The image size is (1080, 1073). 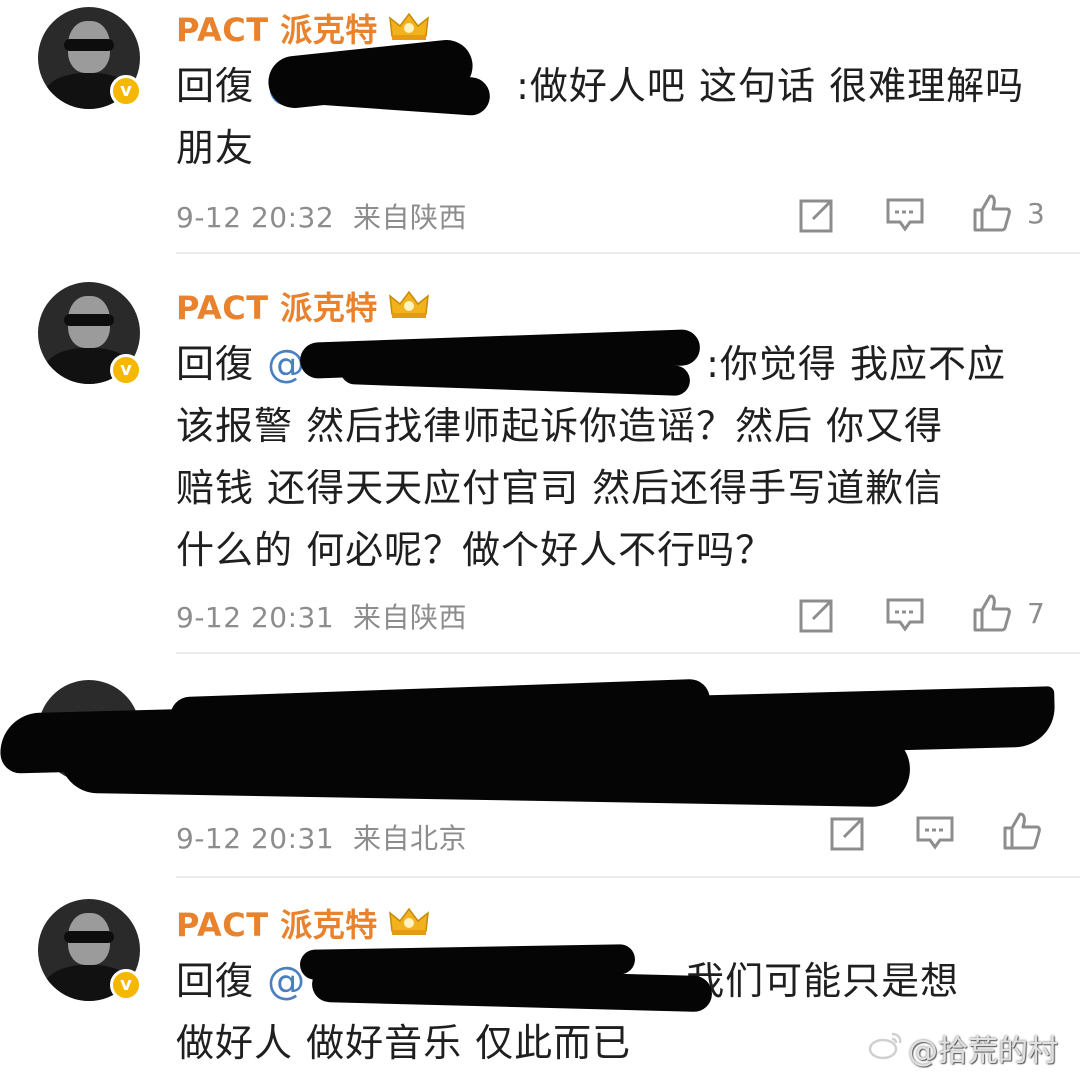 I want to click on timestamp: 9-12 20:32, so click(x=255, y=217).